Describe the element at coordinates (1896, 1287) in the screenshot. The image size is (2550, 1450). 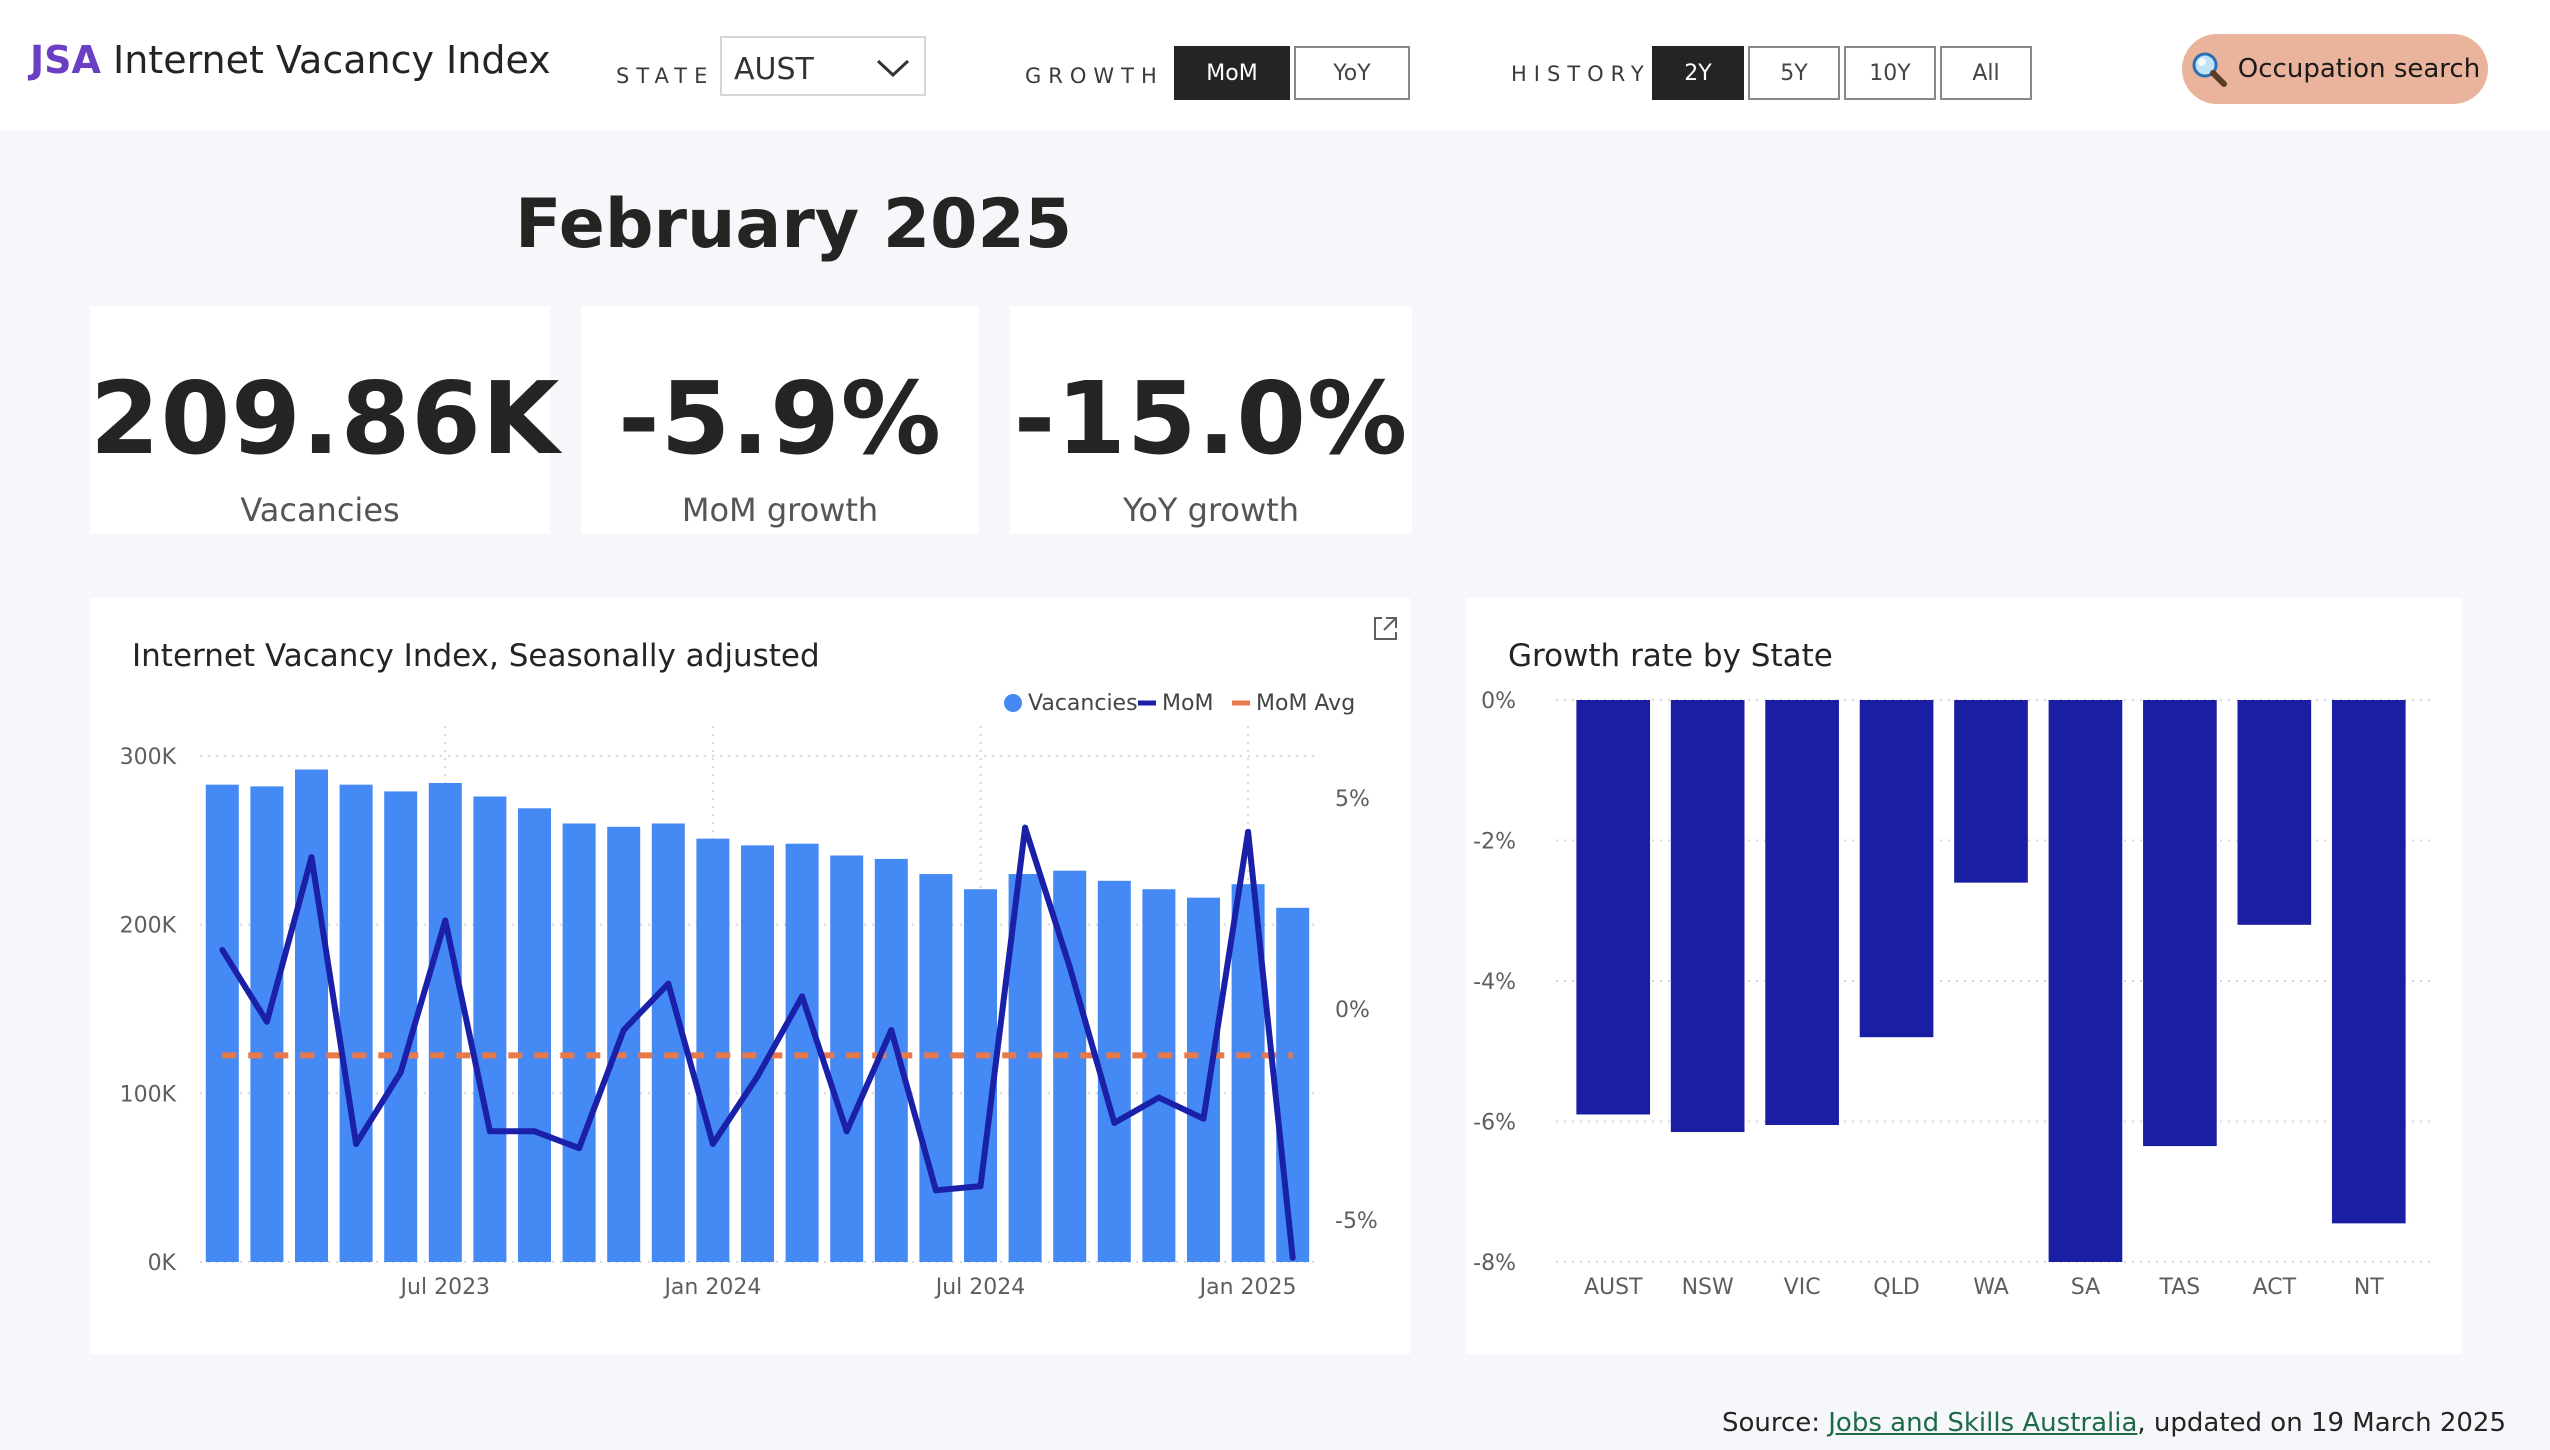
I see `state-x-tick: QLD` at that location.